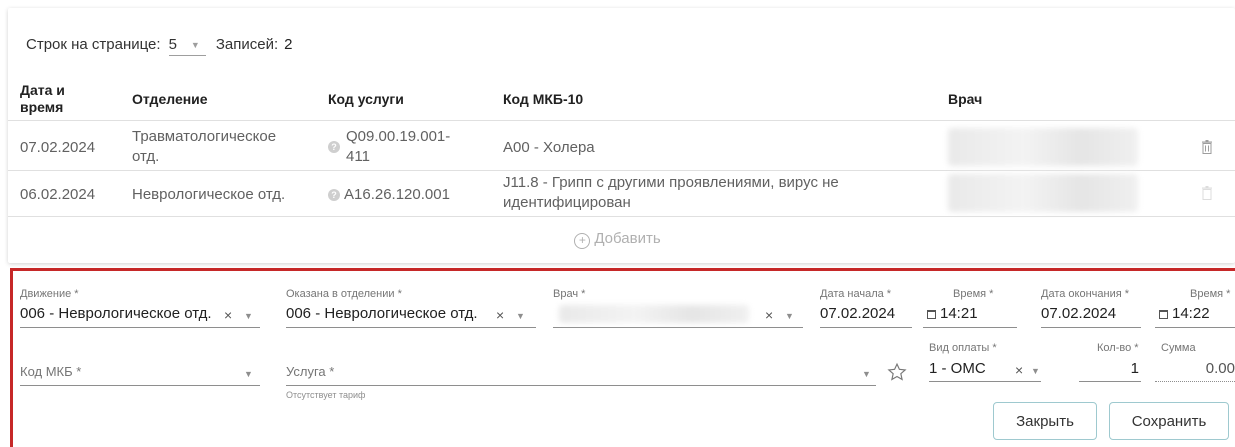 This screenshot has width=1235, height=447. I want to click on start-time-label: Время *, so click(973, 294).